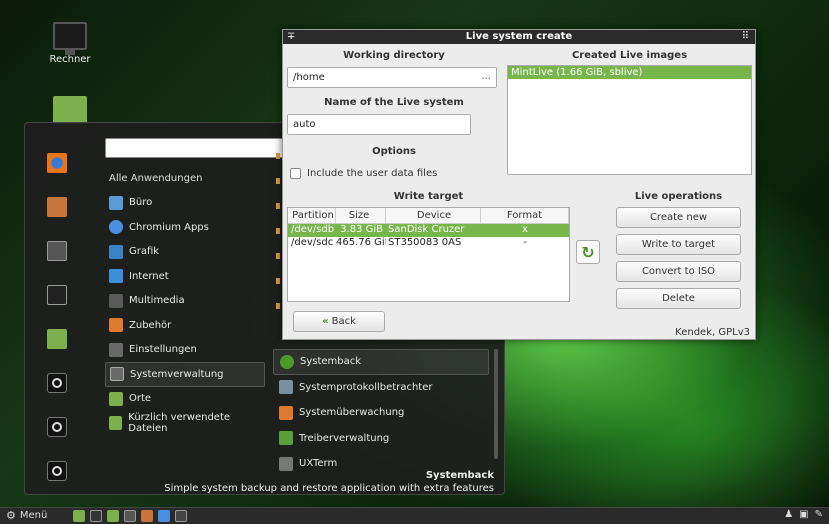 Image resolution: width=829 pixels, height=524 pixels. What do you see at coordinates (278, 248) in the screenshot?
I see `app-icon-strip` at bounding box center [278, 248].